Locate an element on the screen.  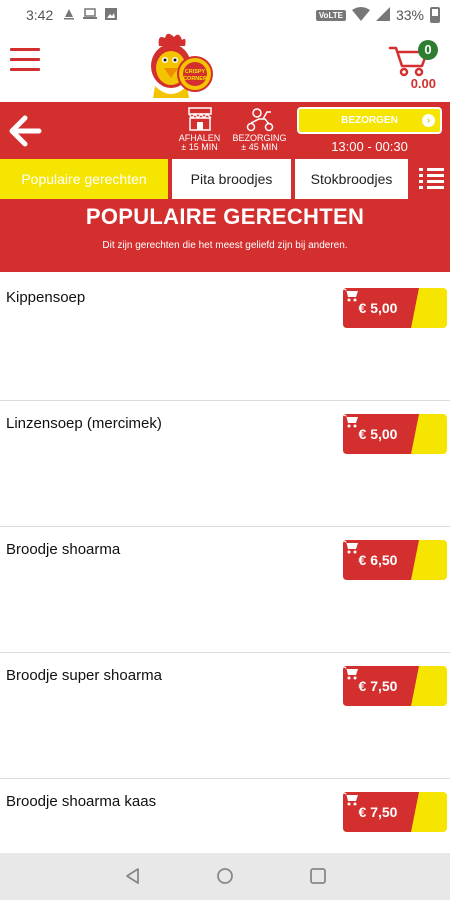
product-name: Broodje super shoarma is located at coordinates (84, 675).